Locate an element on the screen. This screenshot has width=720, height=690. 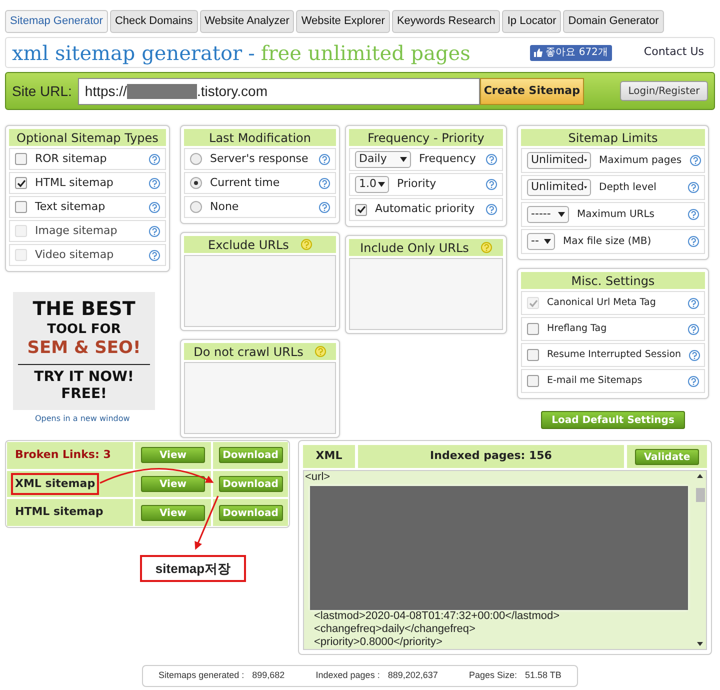
ad-banner: THE BEST TOOL FOR SEM & SEO! TRY IT NOW! FREE! is located at coordinates (84, 351).